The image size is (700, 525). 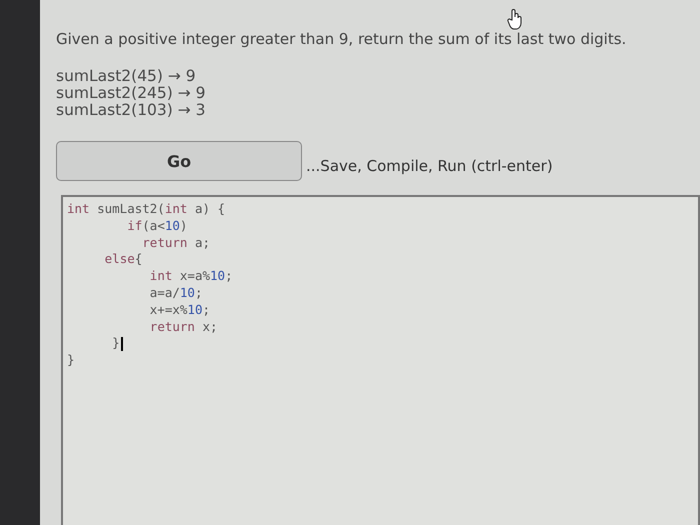 What do you see at coordinates (131, 93) in the screenshot?
I see `example-line: sumLast2(245) → 9` at bounding box center [131, 93].